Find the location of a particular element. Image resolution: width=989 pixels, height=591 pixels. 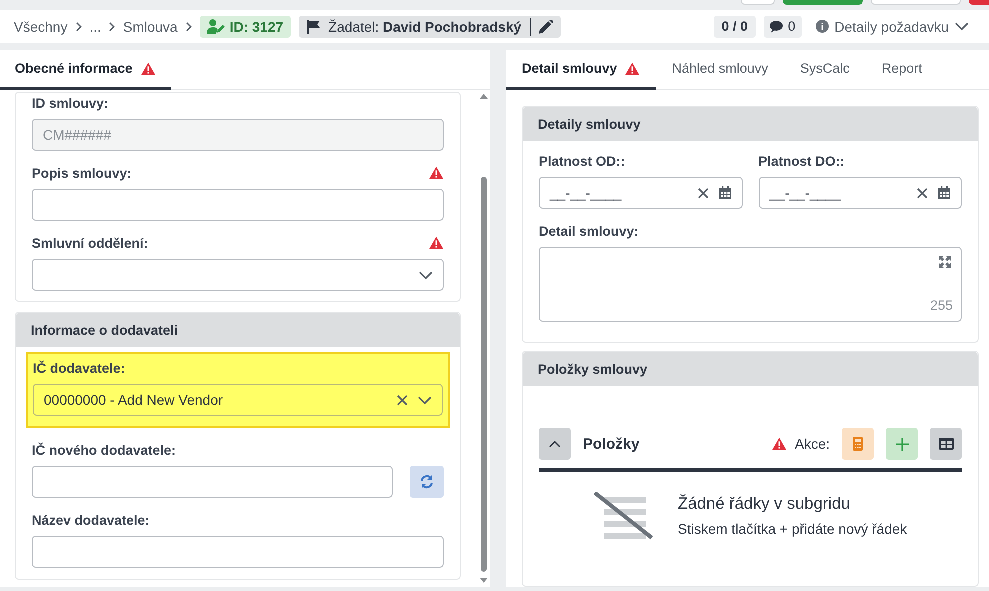

section-header: Informace o dodavateli is located at coordinates (238, 330).